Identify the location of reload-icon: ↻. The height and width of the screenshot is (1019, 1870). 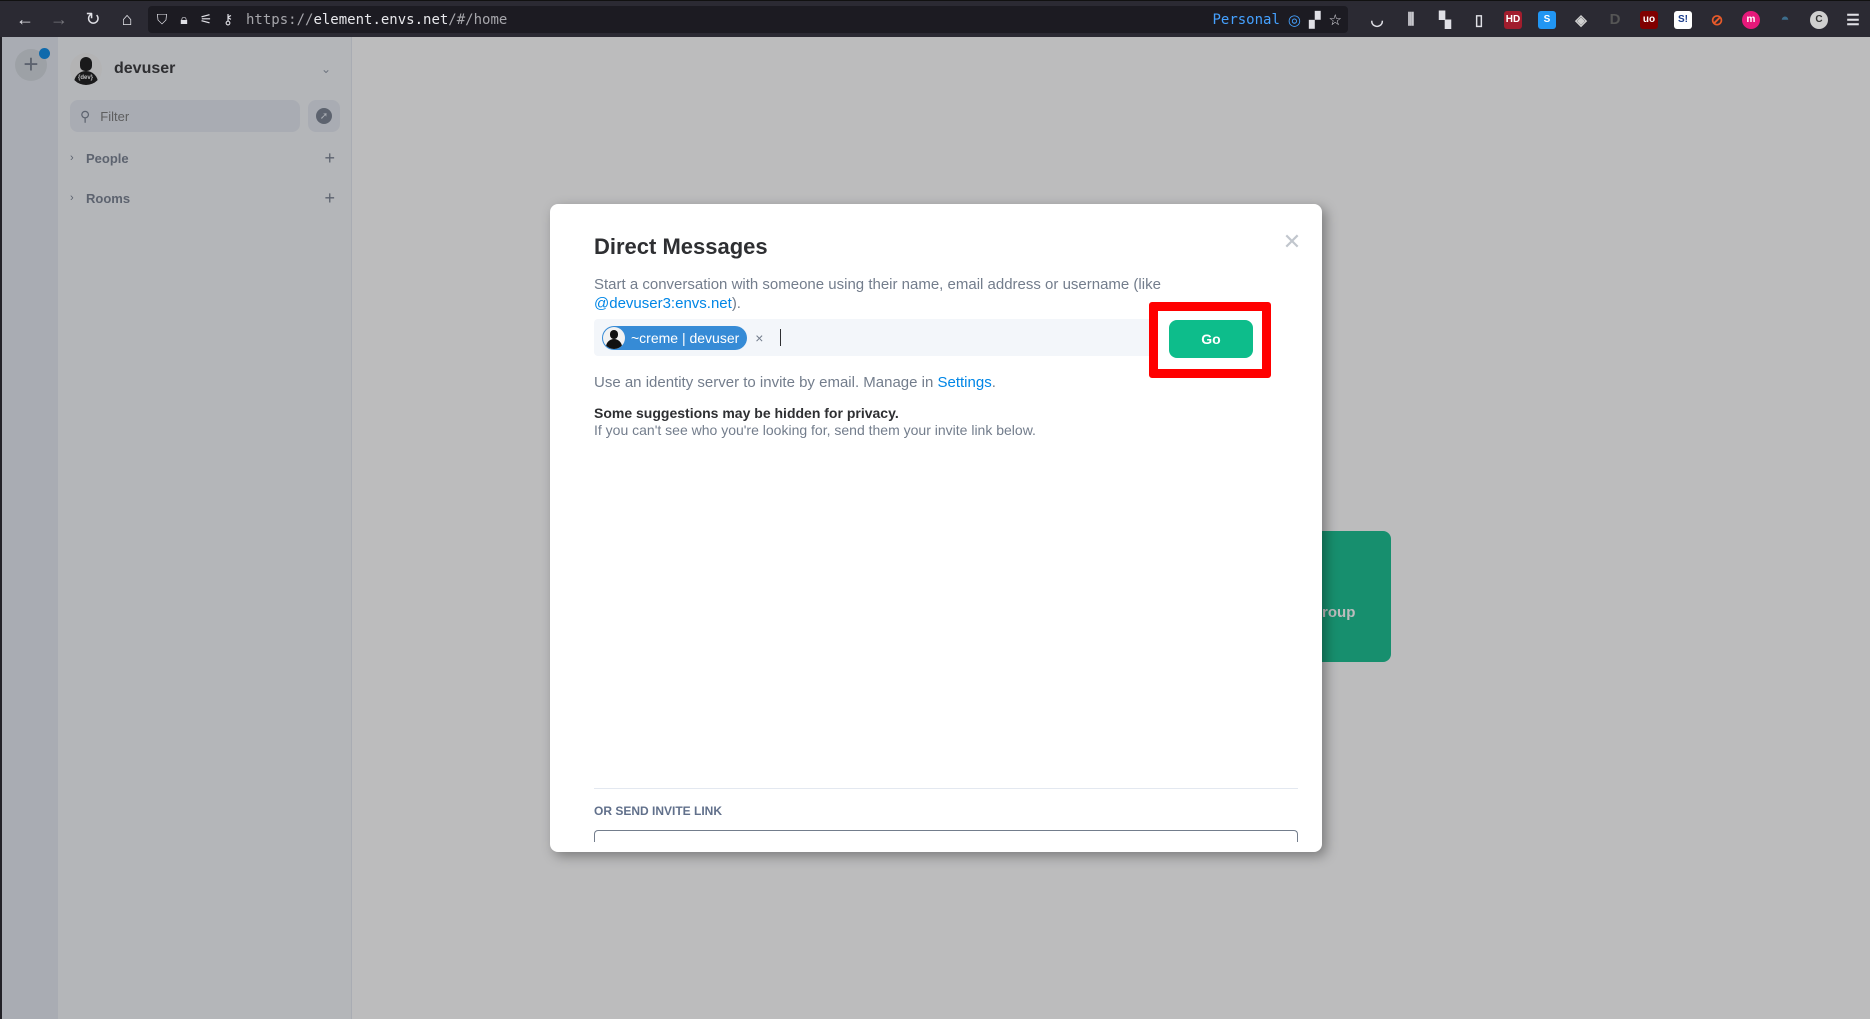
(93, 19).